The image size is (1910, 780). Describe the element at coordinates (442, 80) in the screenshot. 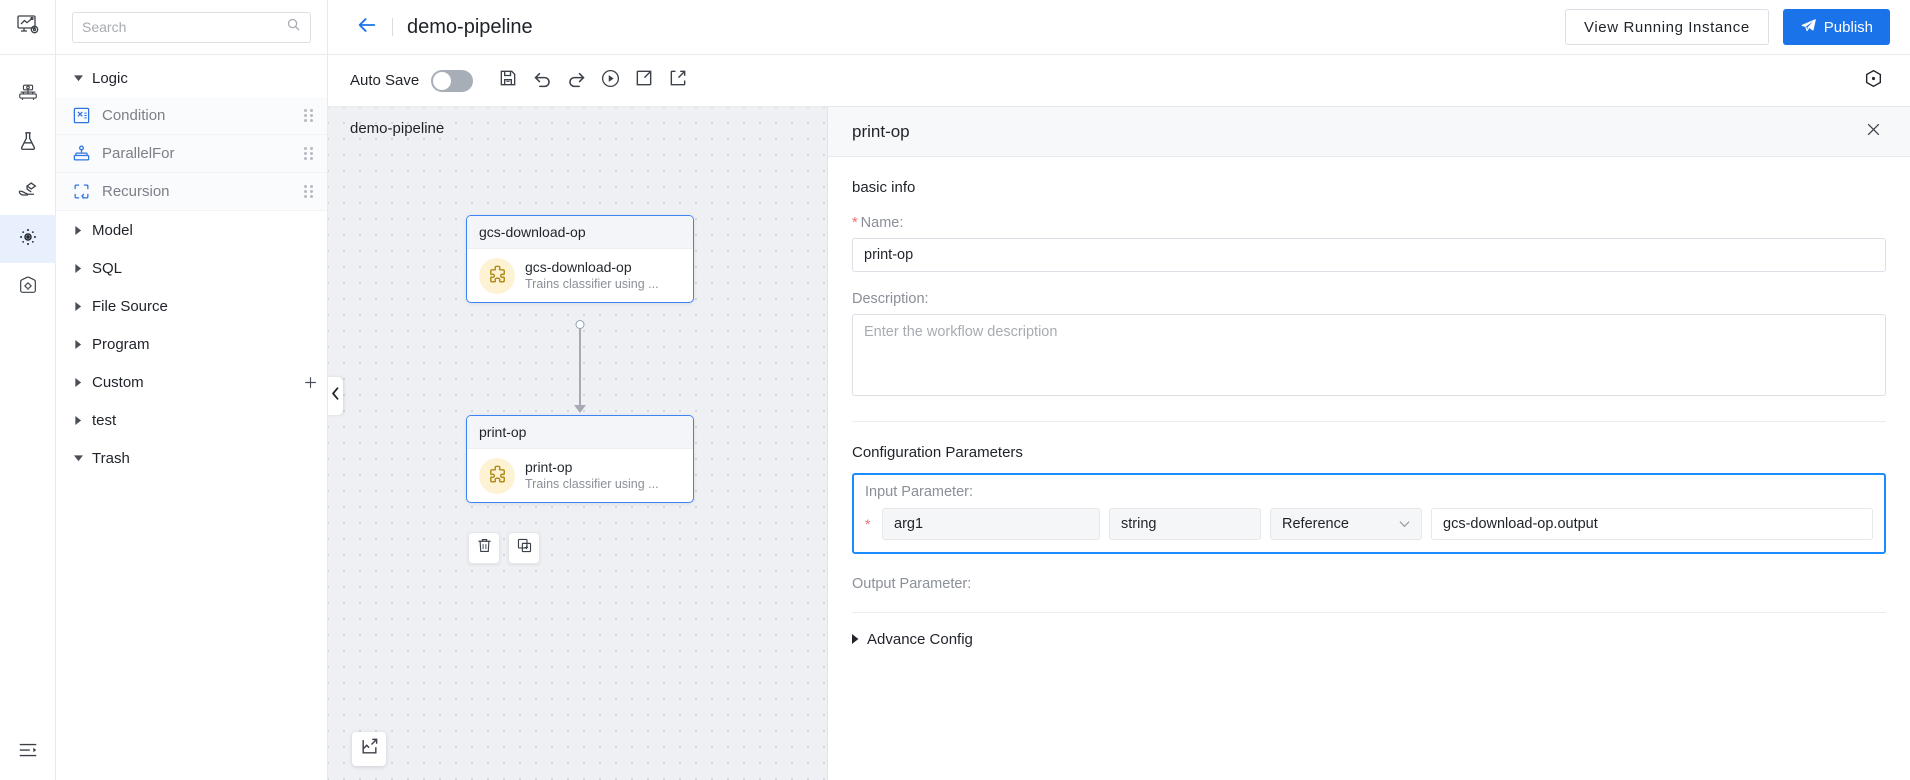

I see `toggle-knob` at that location.